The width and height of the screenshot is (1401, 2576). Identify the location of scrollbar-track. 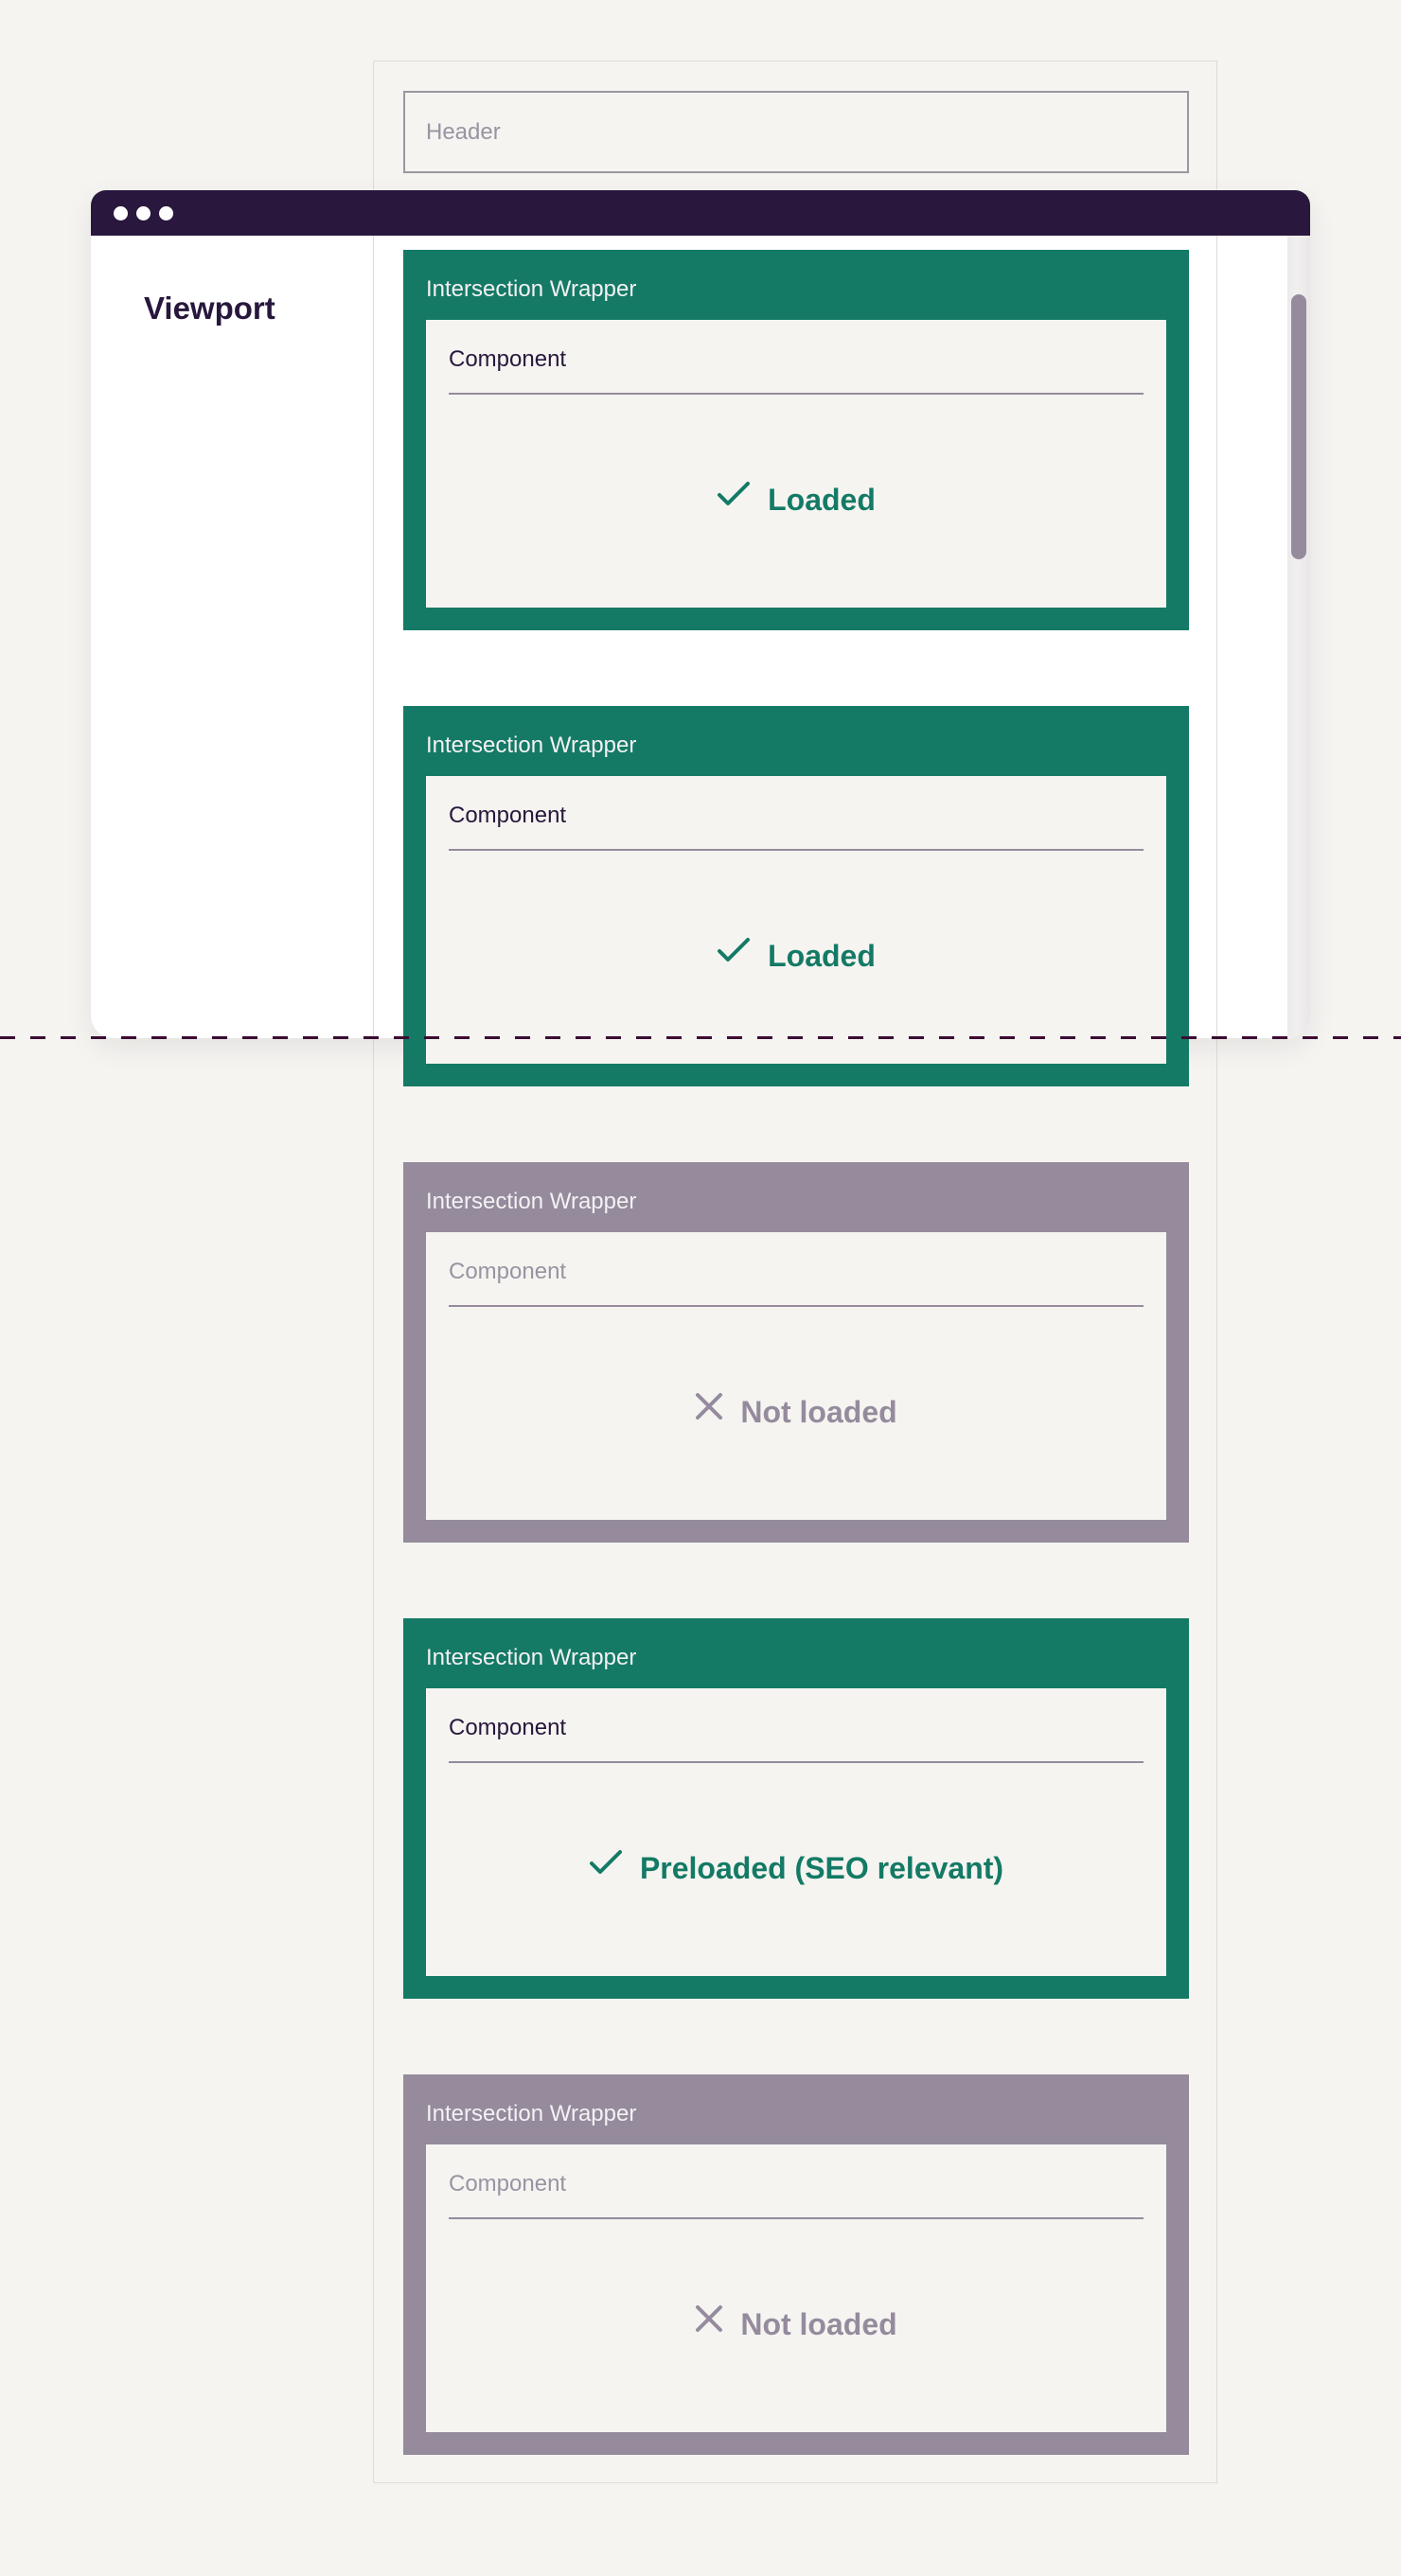
(1298, 637).